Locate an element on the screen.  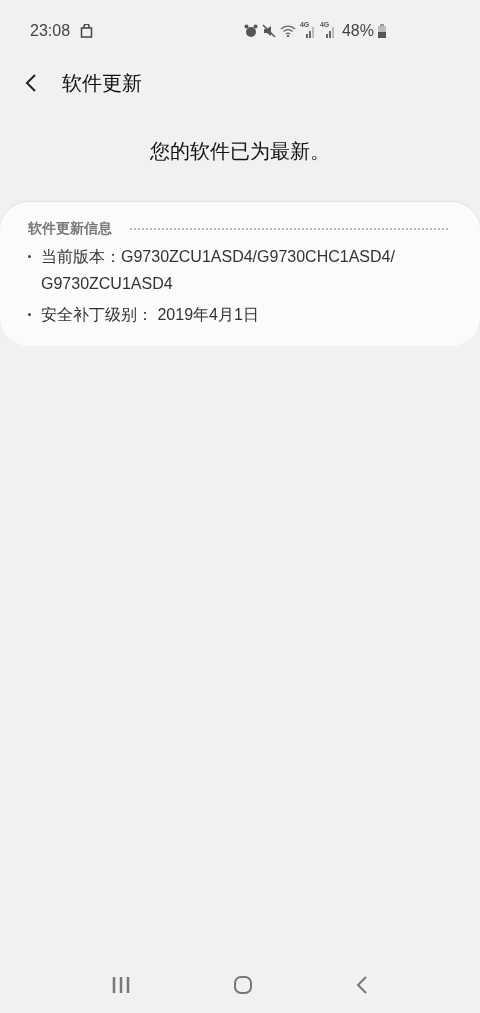
page-title: 软件更新 is located at coordinates (102, 83).